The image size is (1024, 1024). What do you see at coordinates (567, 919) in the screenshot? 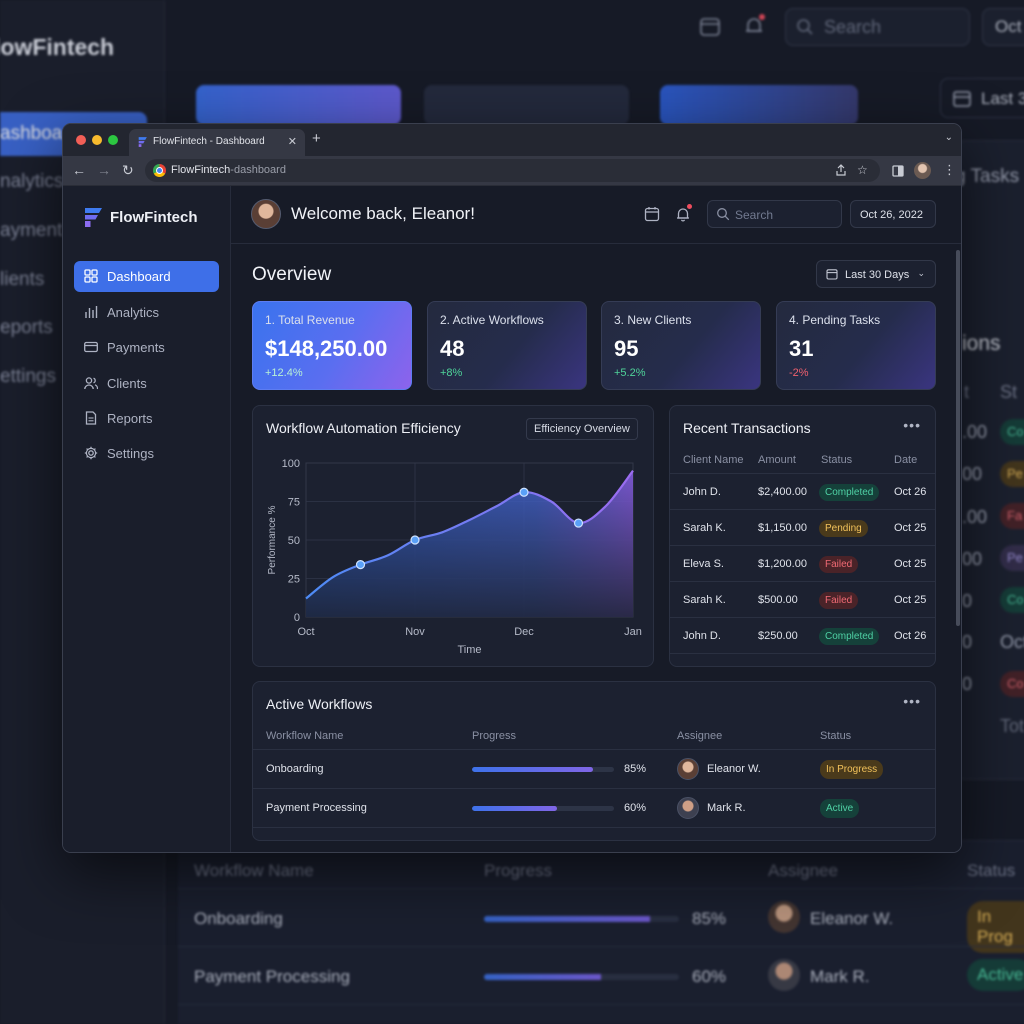
I see `bg-progress-fill` at bounding box center [567, 919].